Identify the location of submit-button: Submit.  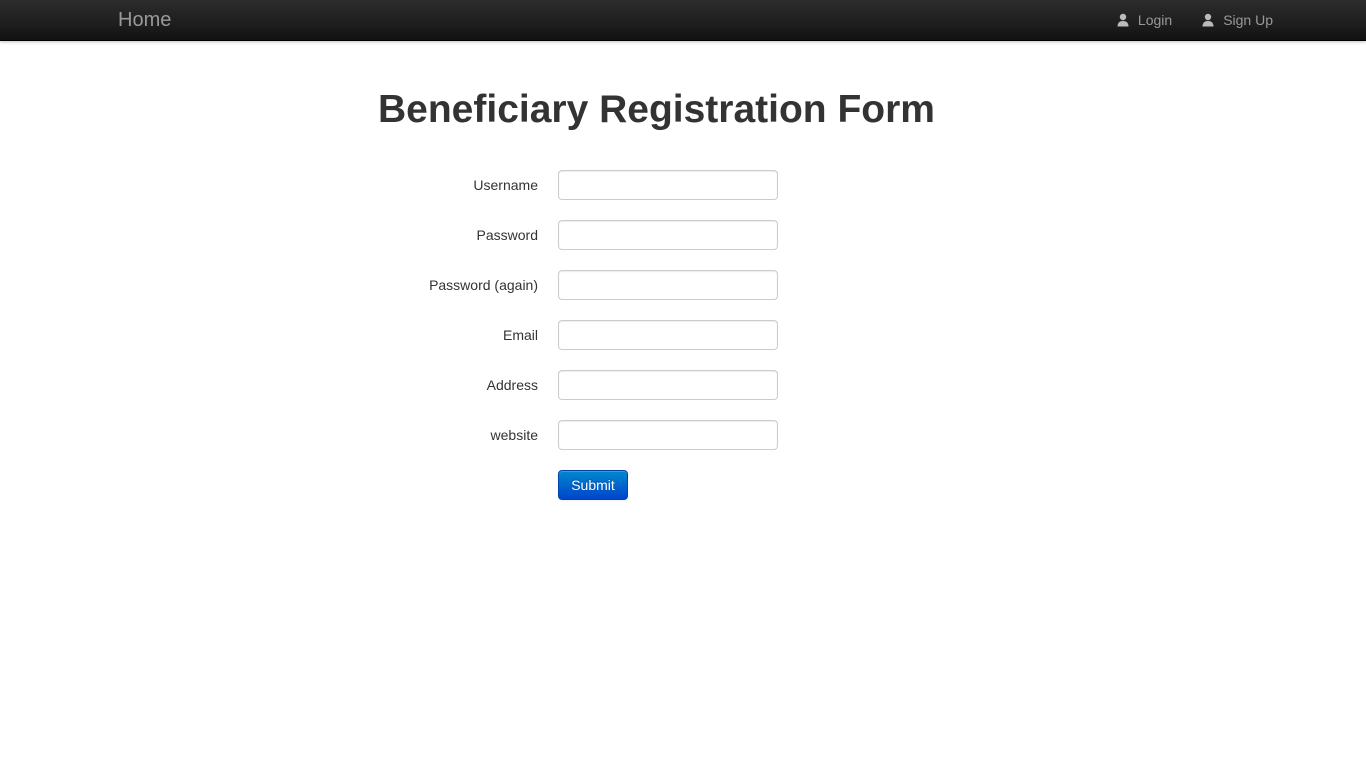
(593, 485).